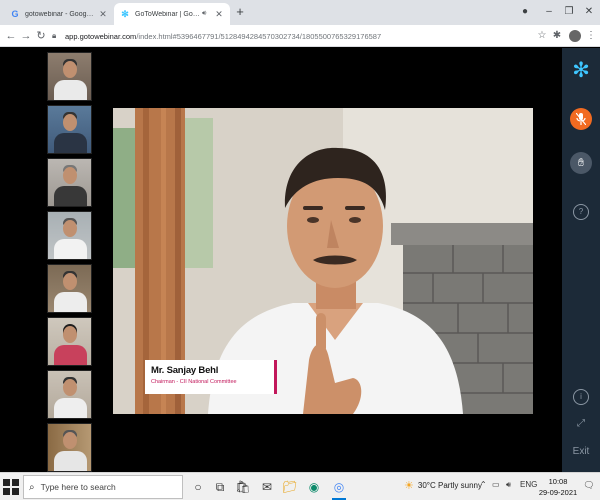 This screenshot has width=600, height=500. I want to click on network-icon: ▭, so click(496, 484).